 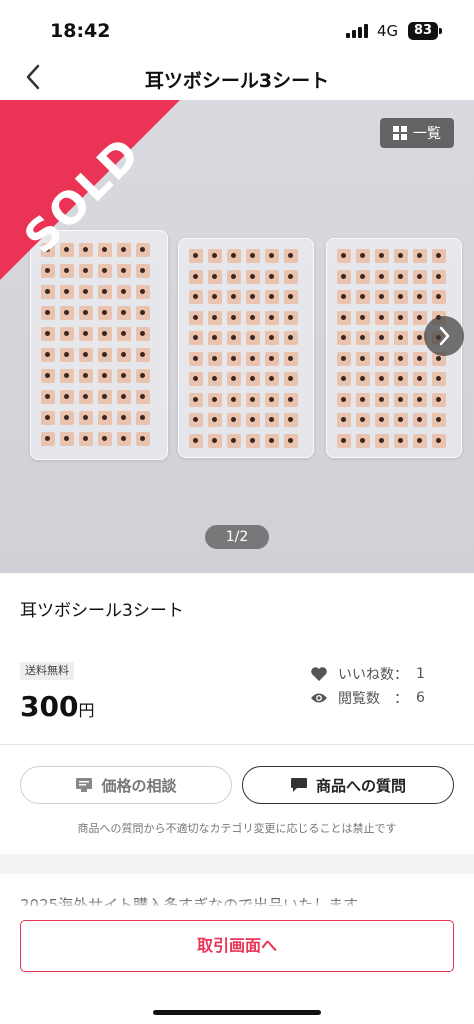 What do you see at coordinates (427, 134) in the screenshot?
I see `gallery-list-label: 一覧` at bounding box center [427, 134].